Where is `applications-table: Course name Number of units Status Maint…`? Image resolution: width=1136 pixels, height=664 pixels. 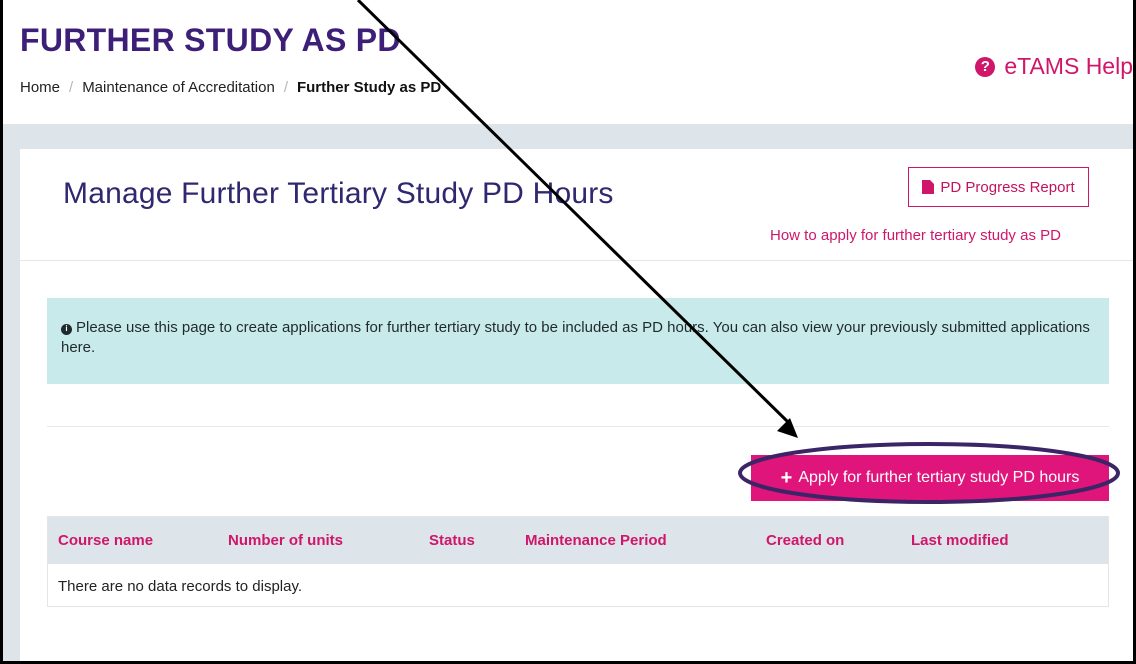 applications-table: Course name Number of units Status Maint… is located at coordinates (578, 561).